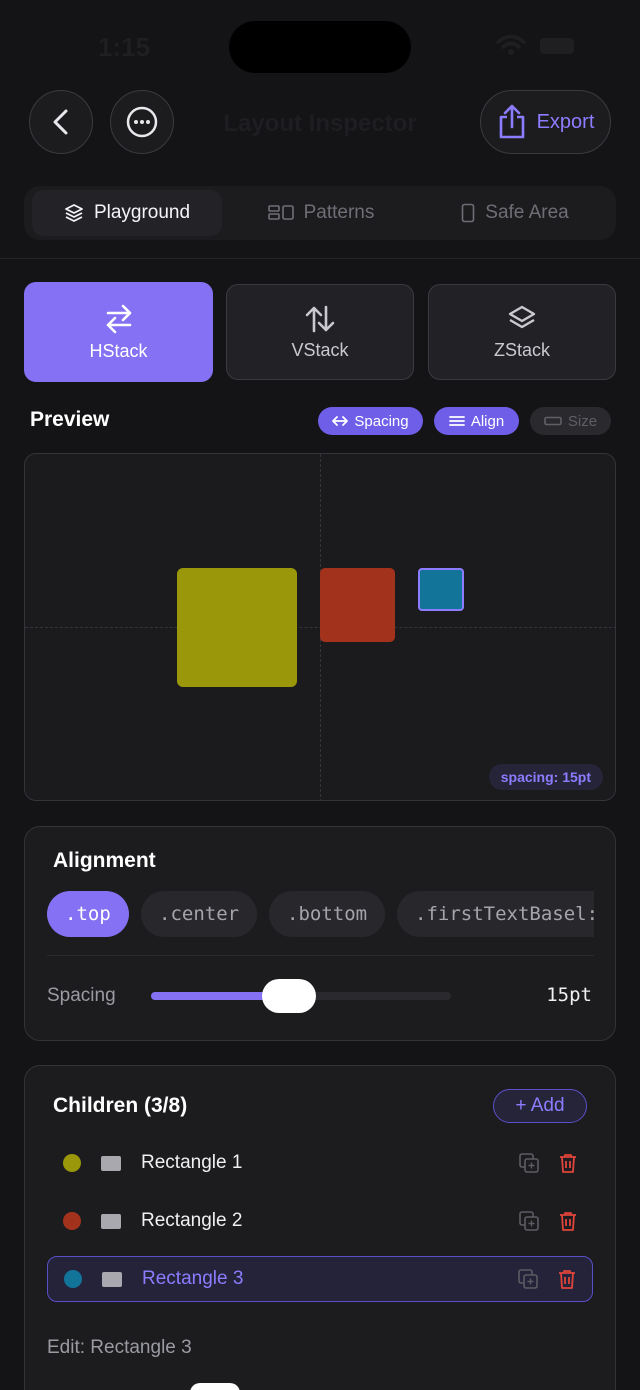 This screenshot has width=640, height=1390. What do you see at coordinates (70, 419) in the screenshot?
I see `preview-title: Preview` at bounding box center [70, 419].